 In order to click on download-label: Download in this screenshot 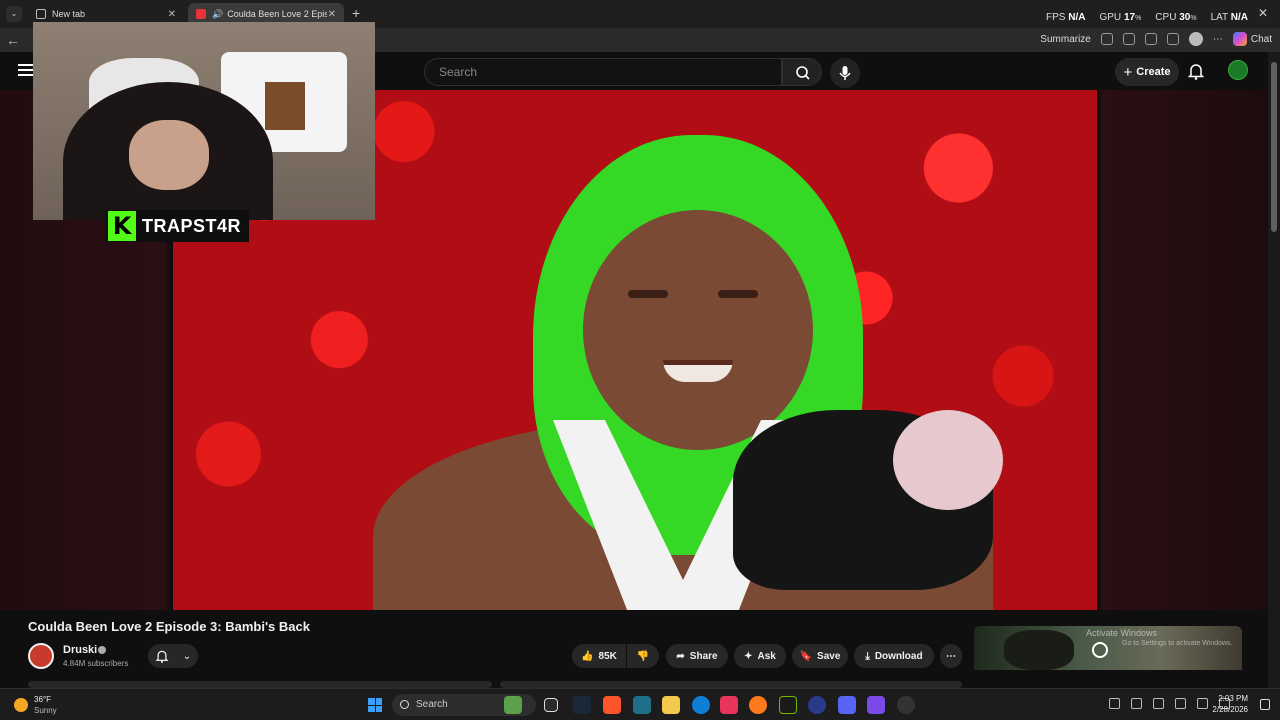, I will do `click(898, 656)`.